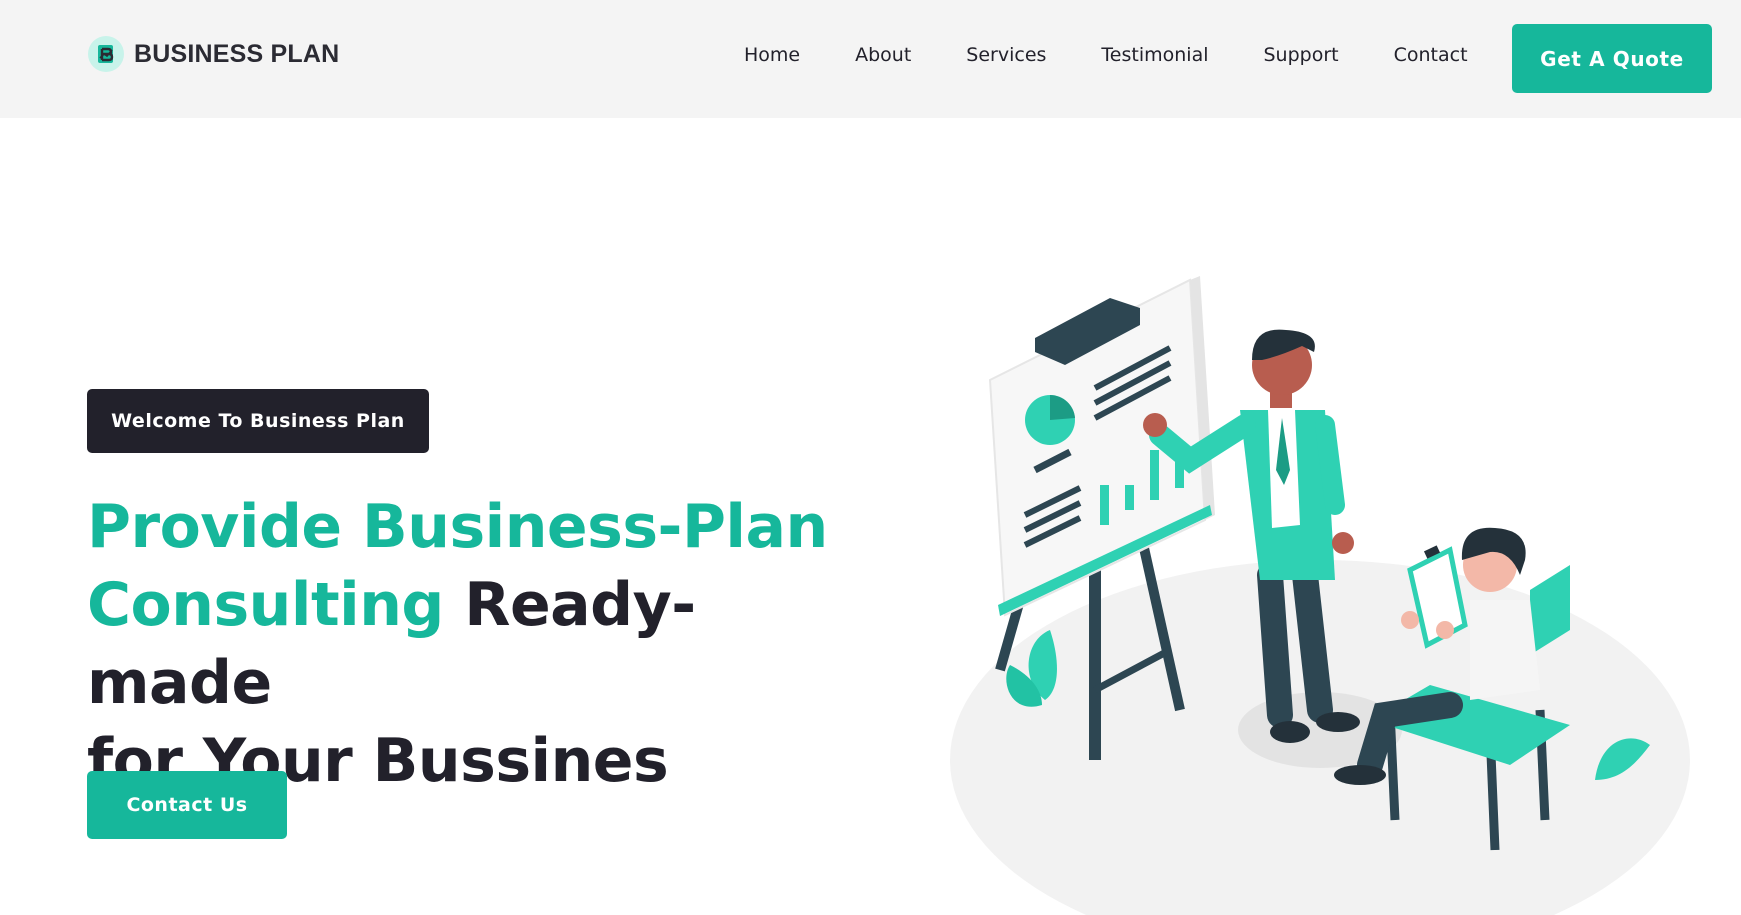 The image size is (1741, 915). Describe the element at coordinates (1154, 55) in the screenshot. I see `nav-testimonial: Testimonial` at that location.